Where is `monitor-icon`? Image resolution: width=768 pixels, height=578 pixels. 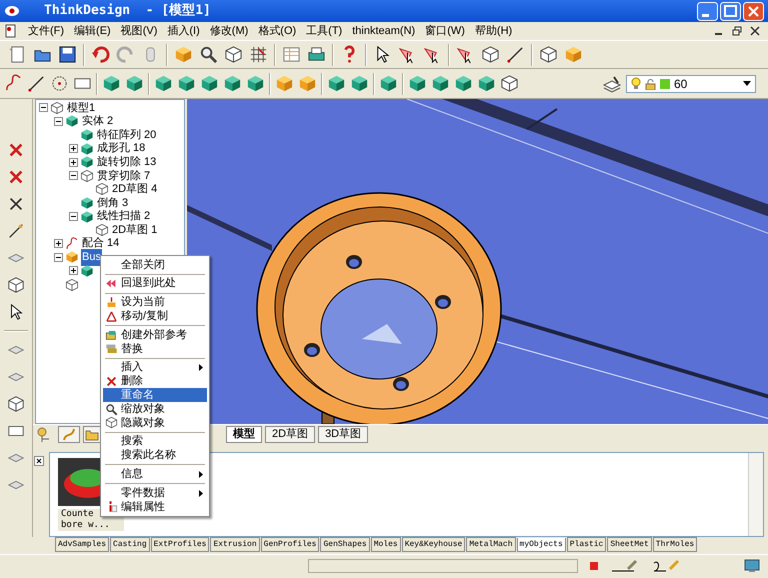 monitor-icon is located at coordinates (752, 565).